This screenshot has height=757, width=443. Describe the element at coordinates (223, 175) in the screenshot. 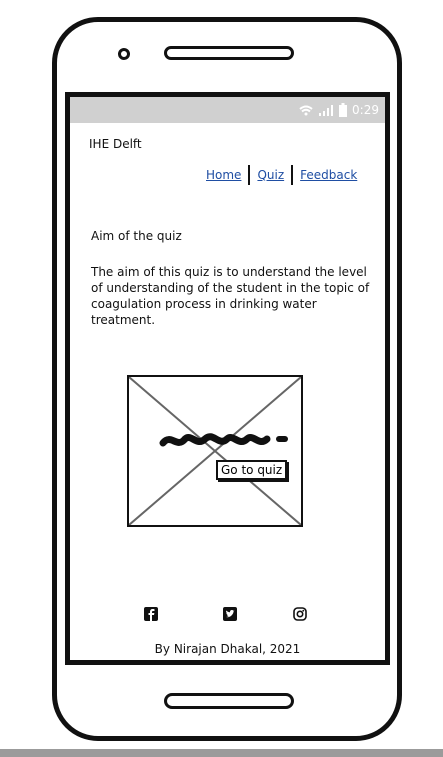

I see `nav-home-link: Home` at that location.